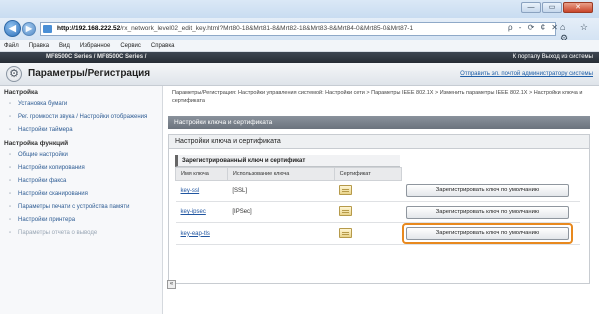 The image size is (599, 314). I want to click on panel-title: Настройки ключа и сертификата, so click(379, 142).